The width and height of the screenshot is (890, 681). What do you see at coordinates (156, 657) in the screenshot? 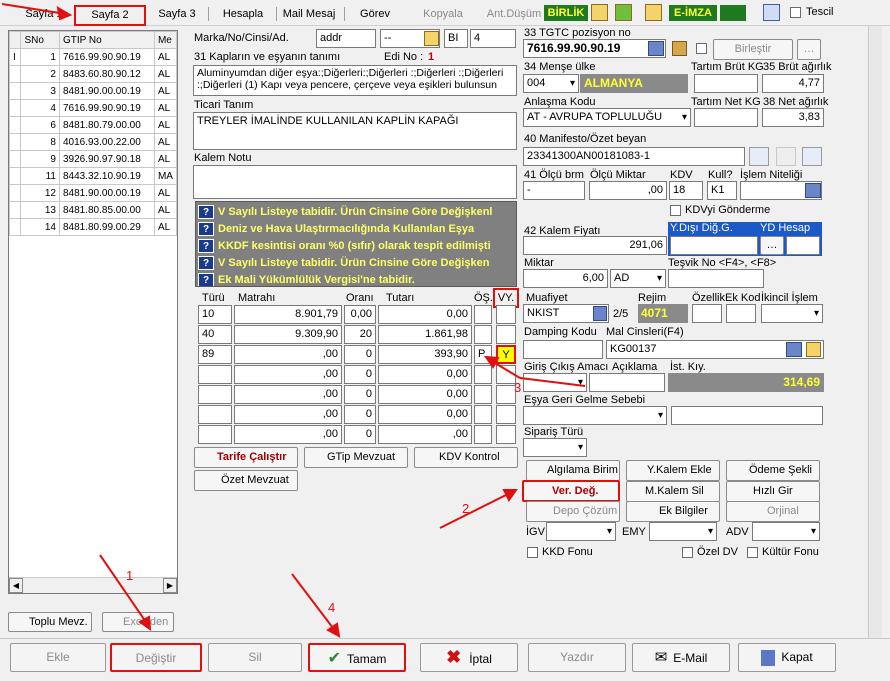
I see `degistir-button: Değiştir` at bounding box center [156, 657].